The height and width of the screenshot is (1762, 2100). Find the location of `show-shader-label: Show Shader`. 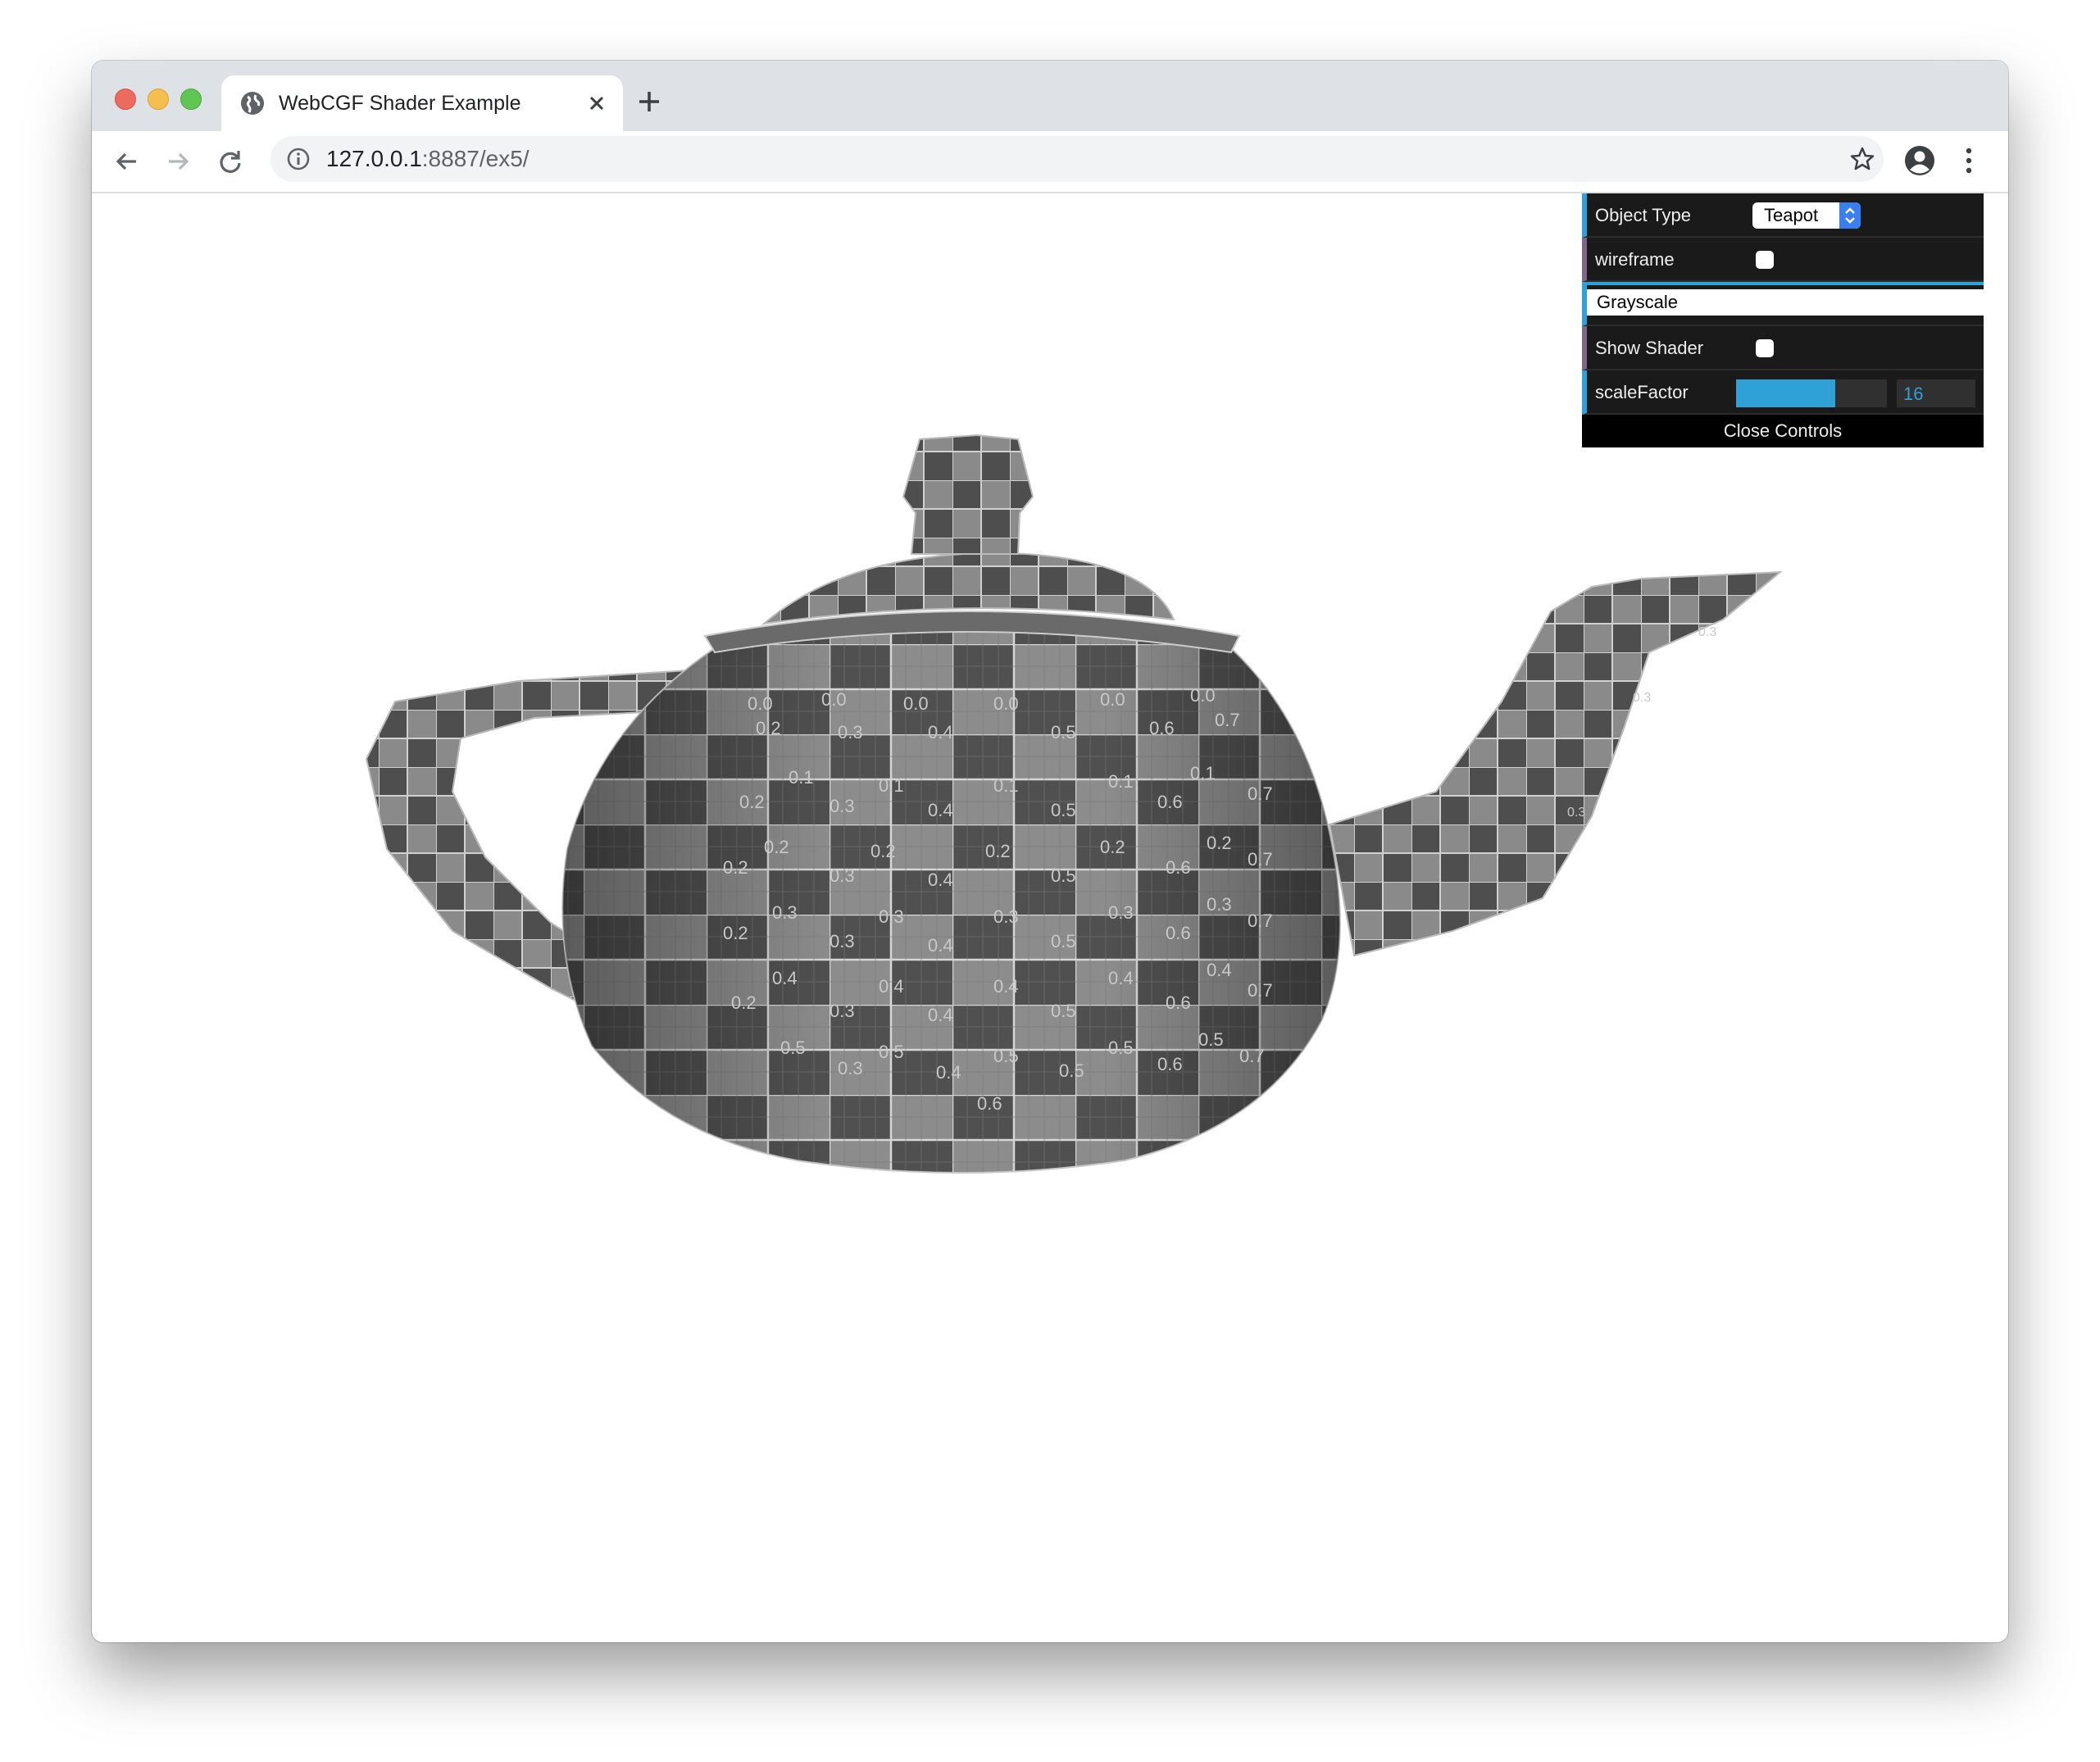

show-shader-label: Show Shader is located at coordinates (1649, 348).